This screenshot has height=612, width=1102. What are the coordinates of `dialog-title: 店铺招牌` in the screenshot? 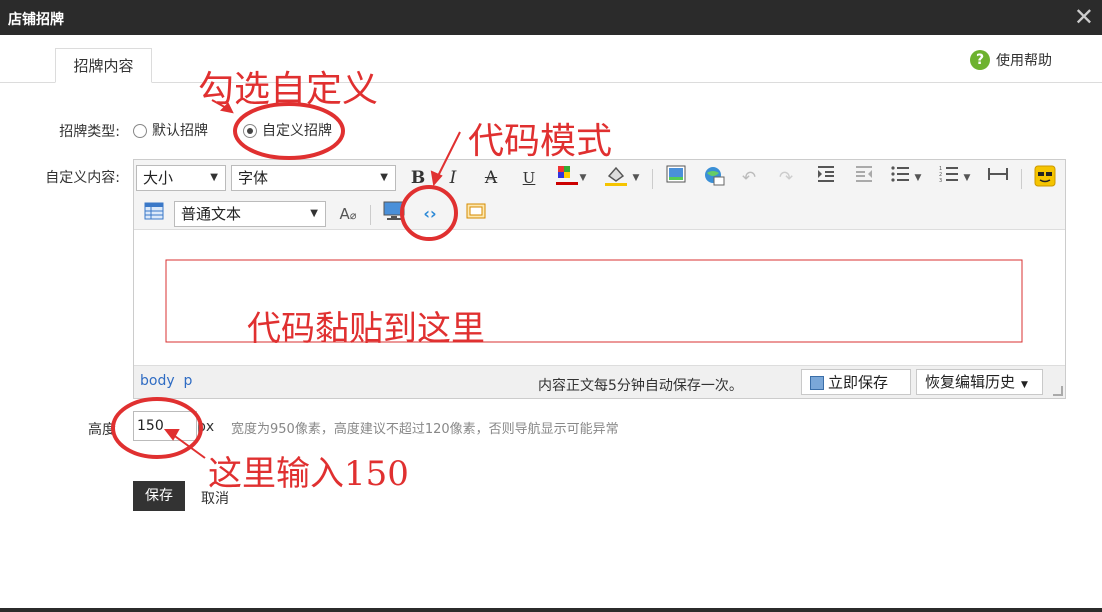 It's located at (36, 20).